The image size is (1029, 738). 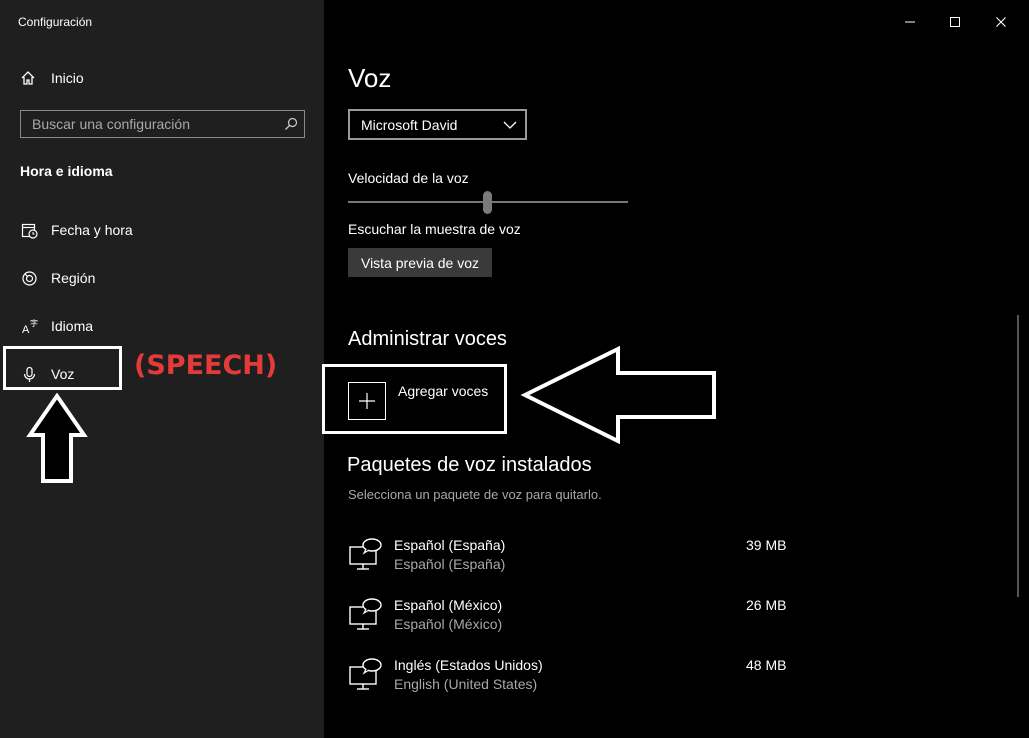 I want to click on voice-pack-name: Español (México), so click(x=448, y=605).